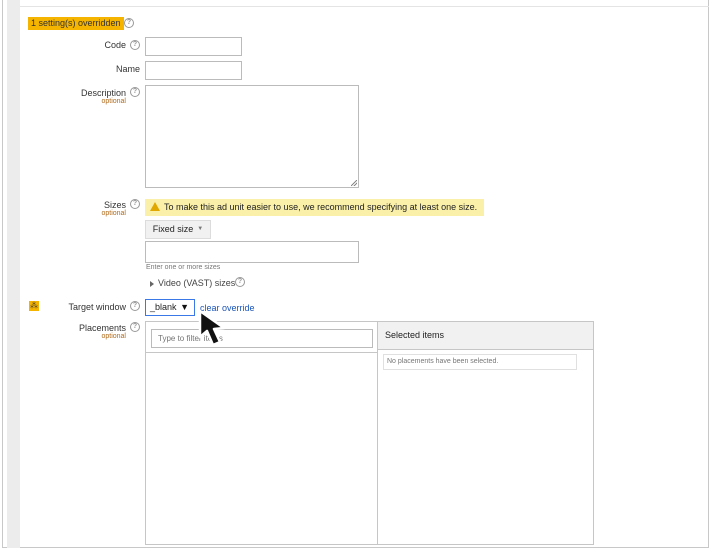 The height and width of the screenshot is (553, 713). Describe the element at coordinates (212, 328) in the screenshot. I see `mouse-pointer-icon` at that location.